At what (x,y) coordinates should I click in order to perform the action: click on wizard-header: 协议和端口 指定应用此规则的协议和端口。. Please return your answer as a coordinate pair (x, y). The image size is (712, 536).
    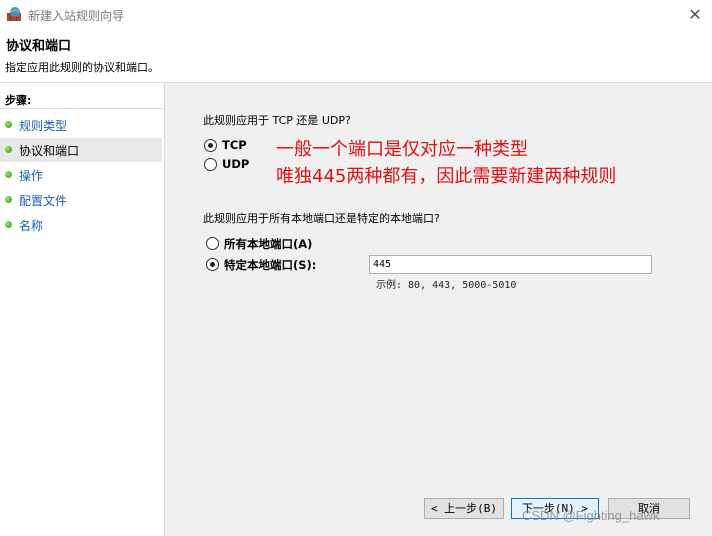
    Looking at the image, I should click on (356, 56).